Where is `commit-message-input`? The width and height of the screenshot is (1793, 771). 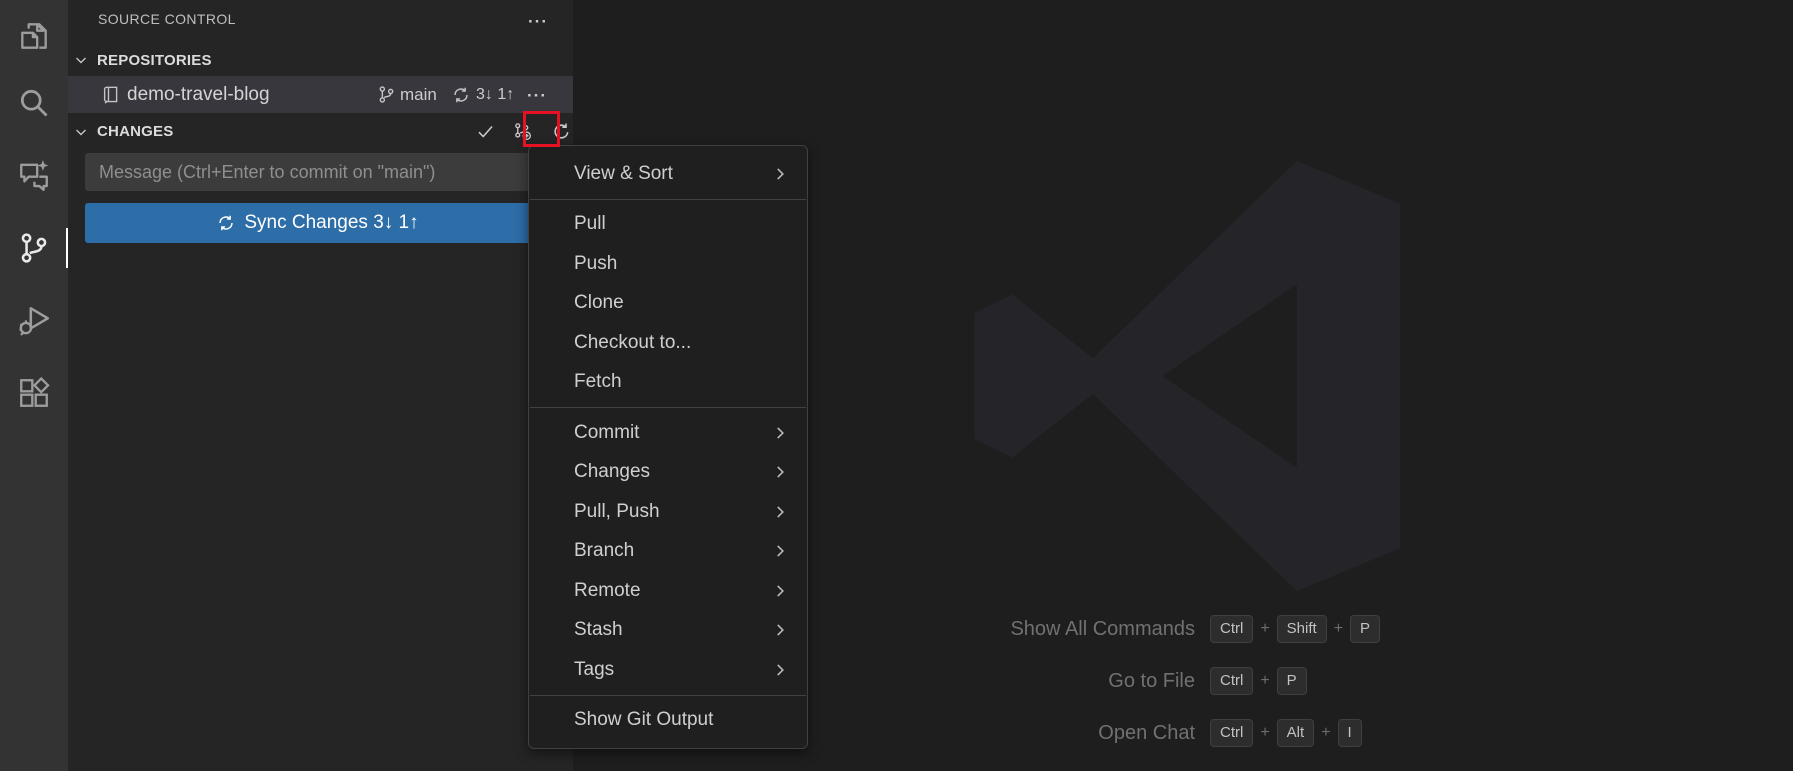 commit-message-input is located at coordinates (318, 172).